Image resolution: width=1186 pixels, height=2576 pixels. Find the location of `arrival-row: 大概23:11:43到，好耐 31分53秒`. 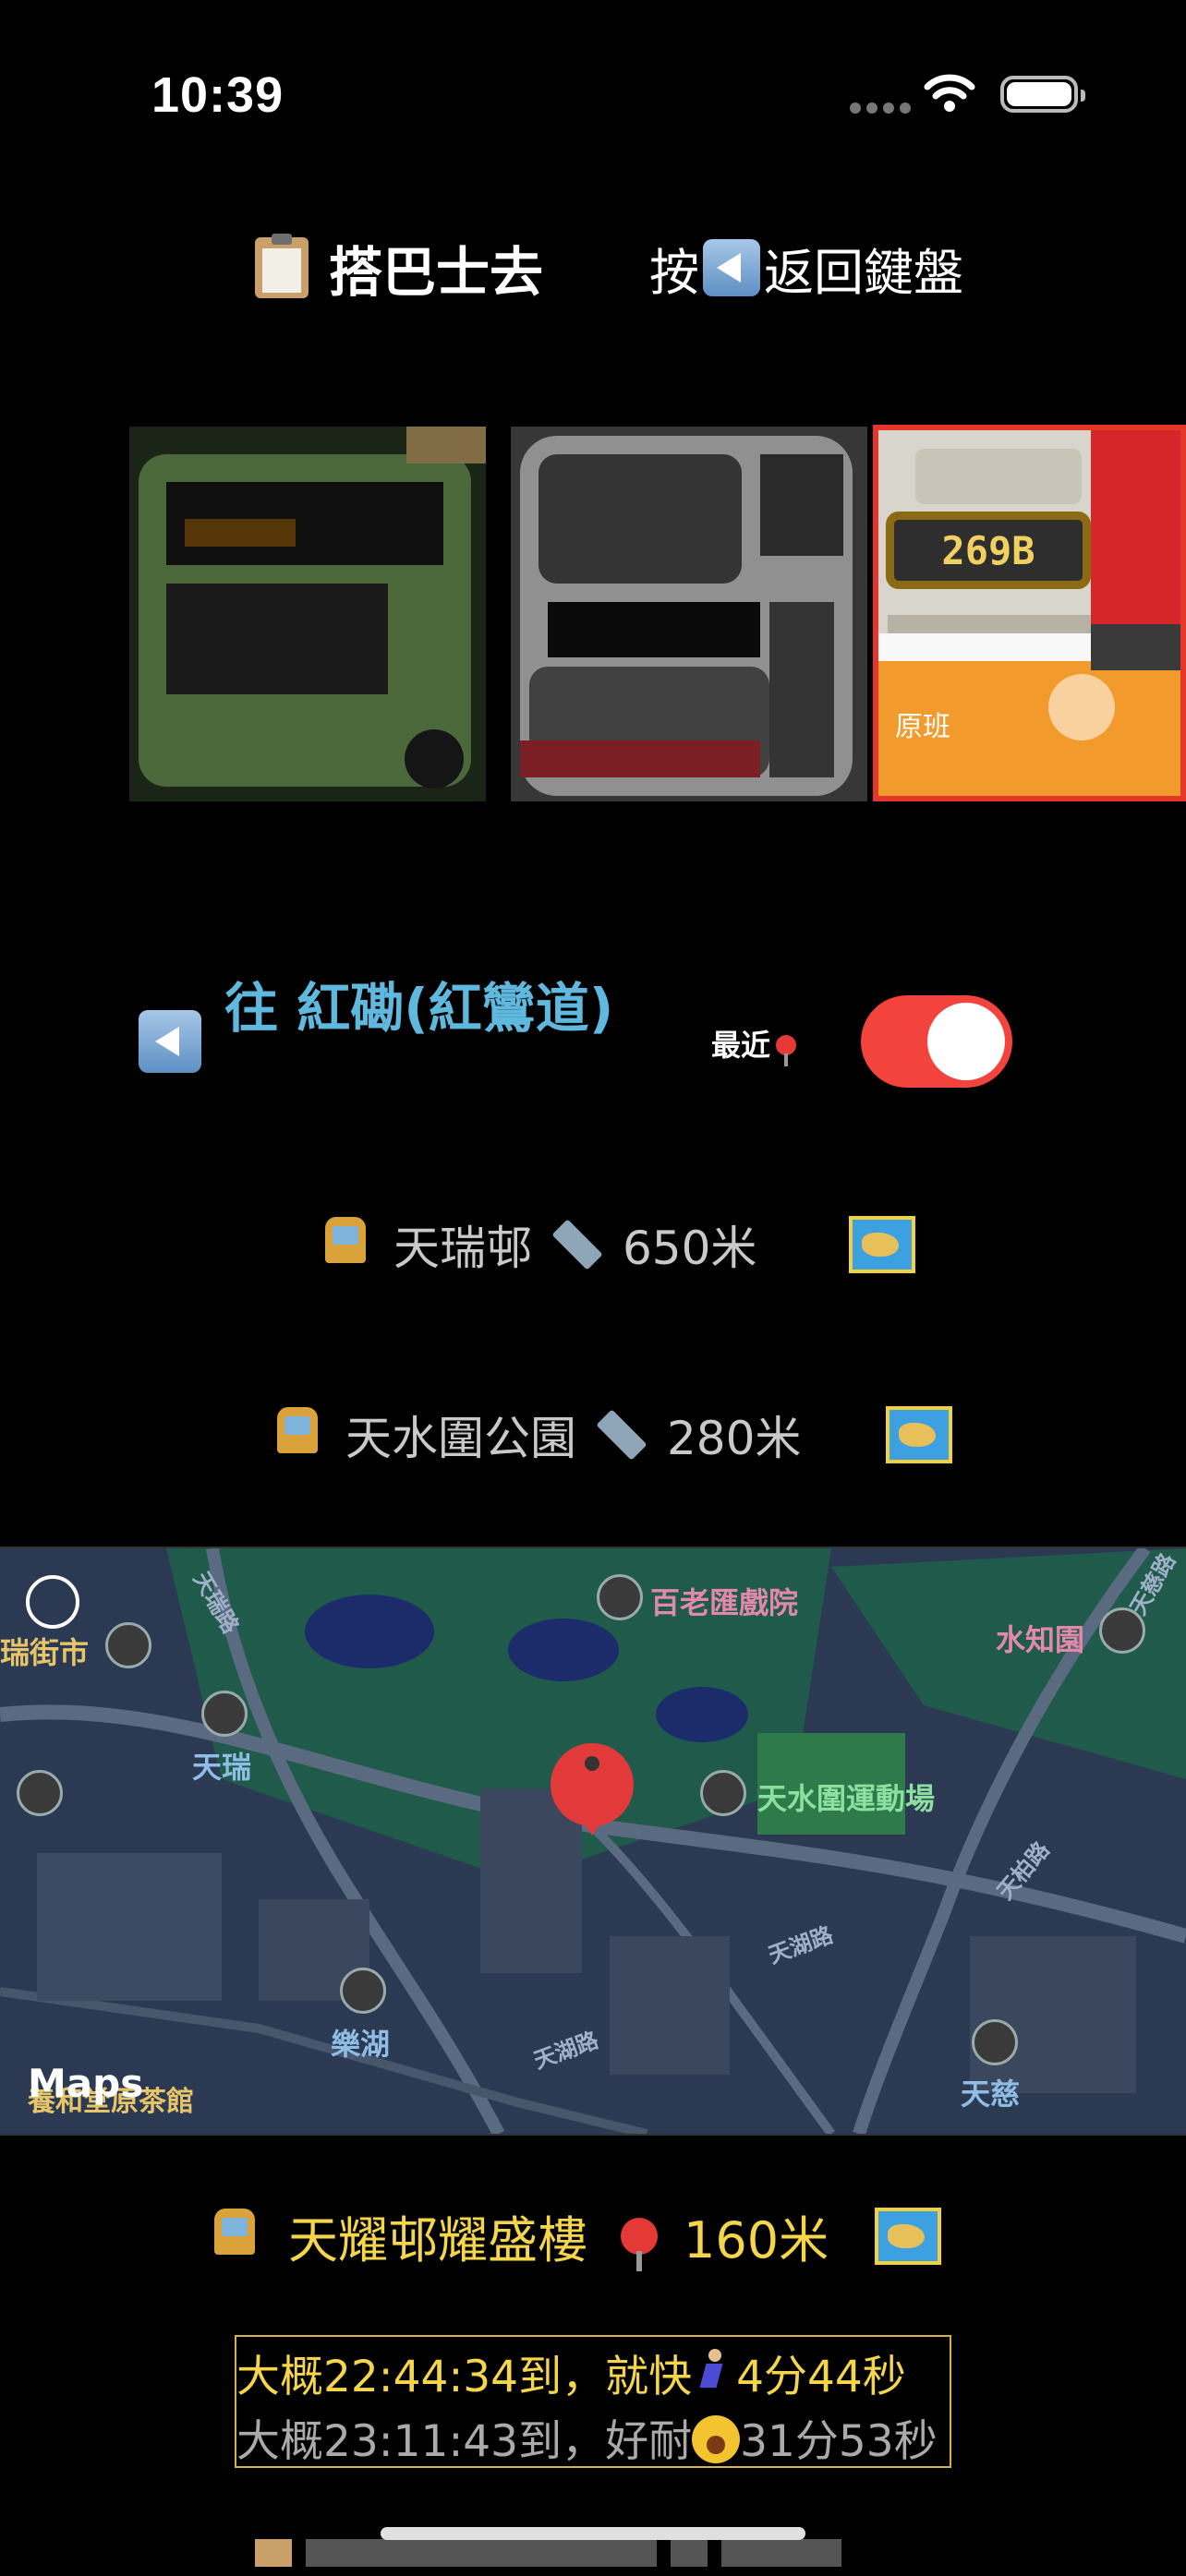

arrival-row: 大概23:11:43到，好耐 31分53秒 is located at coordinates (587, 2437).